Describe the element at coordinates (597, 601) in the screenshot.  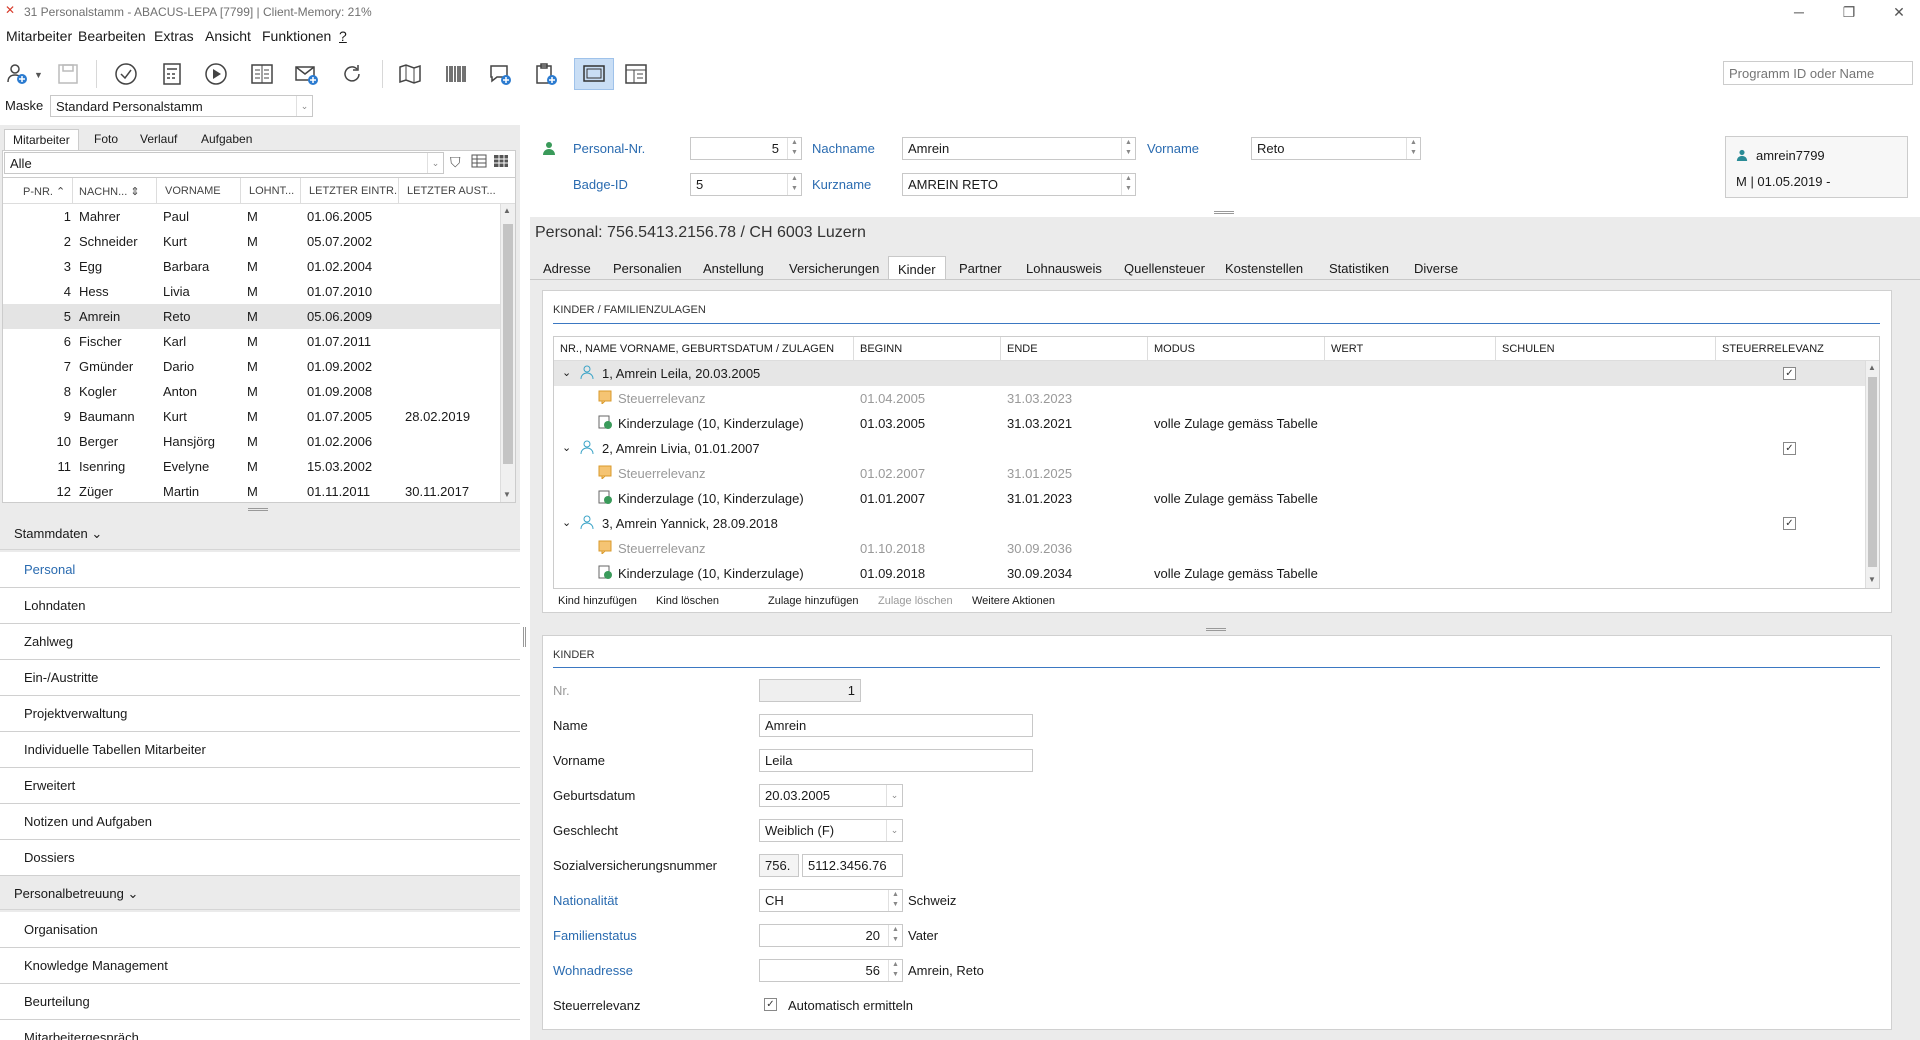
I see `kind-hinzufuegen-button: Kind hinzufügen` at that location.